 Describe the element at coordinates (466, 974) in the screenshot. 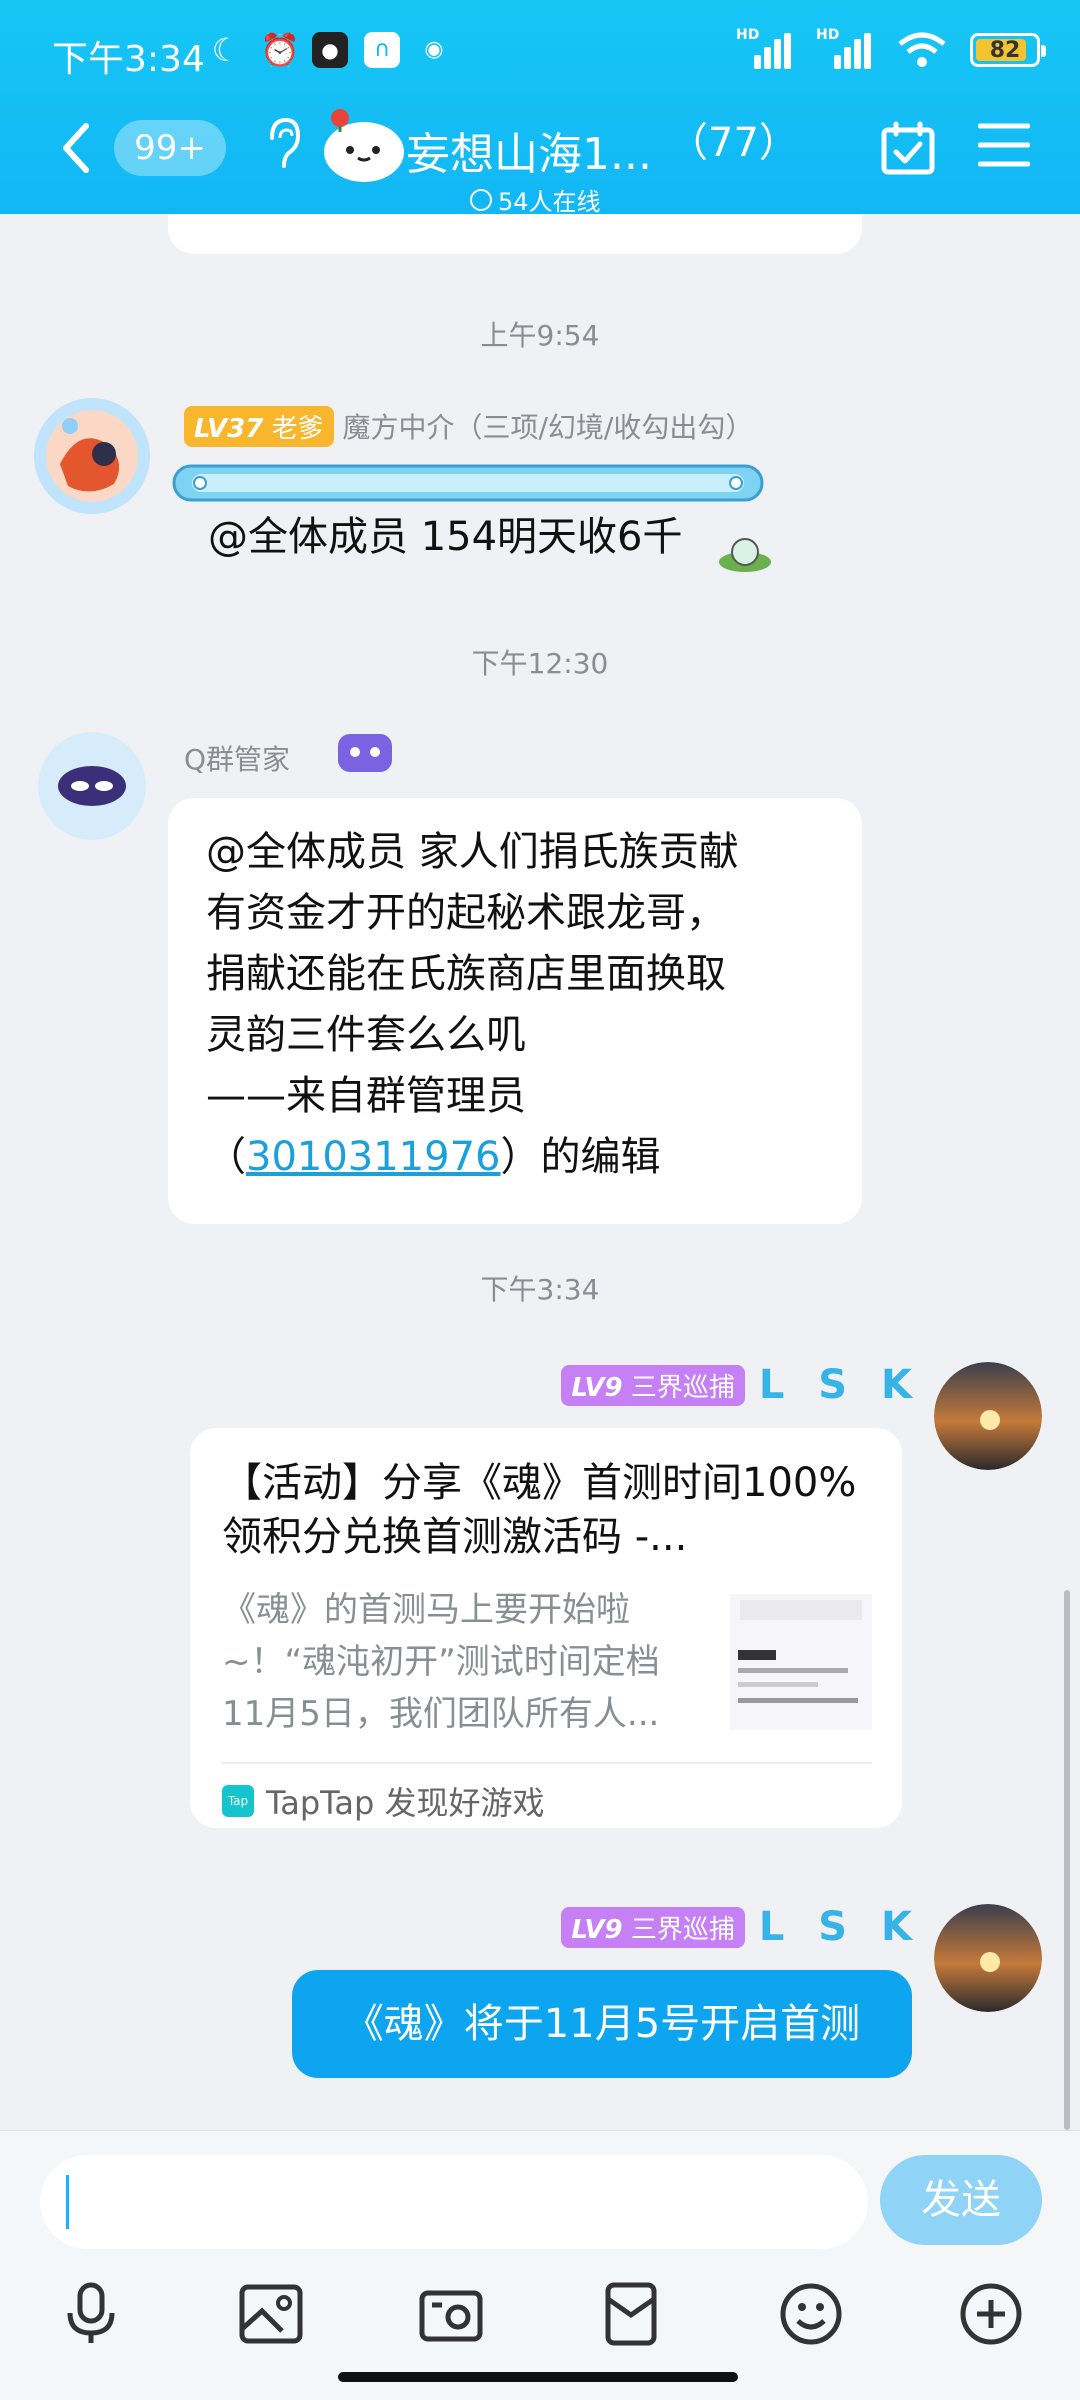

I see `message-line: 捐献还能在氏族商店里面换取` at that location.